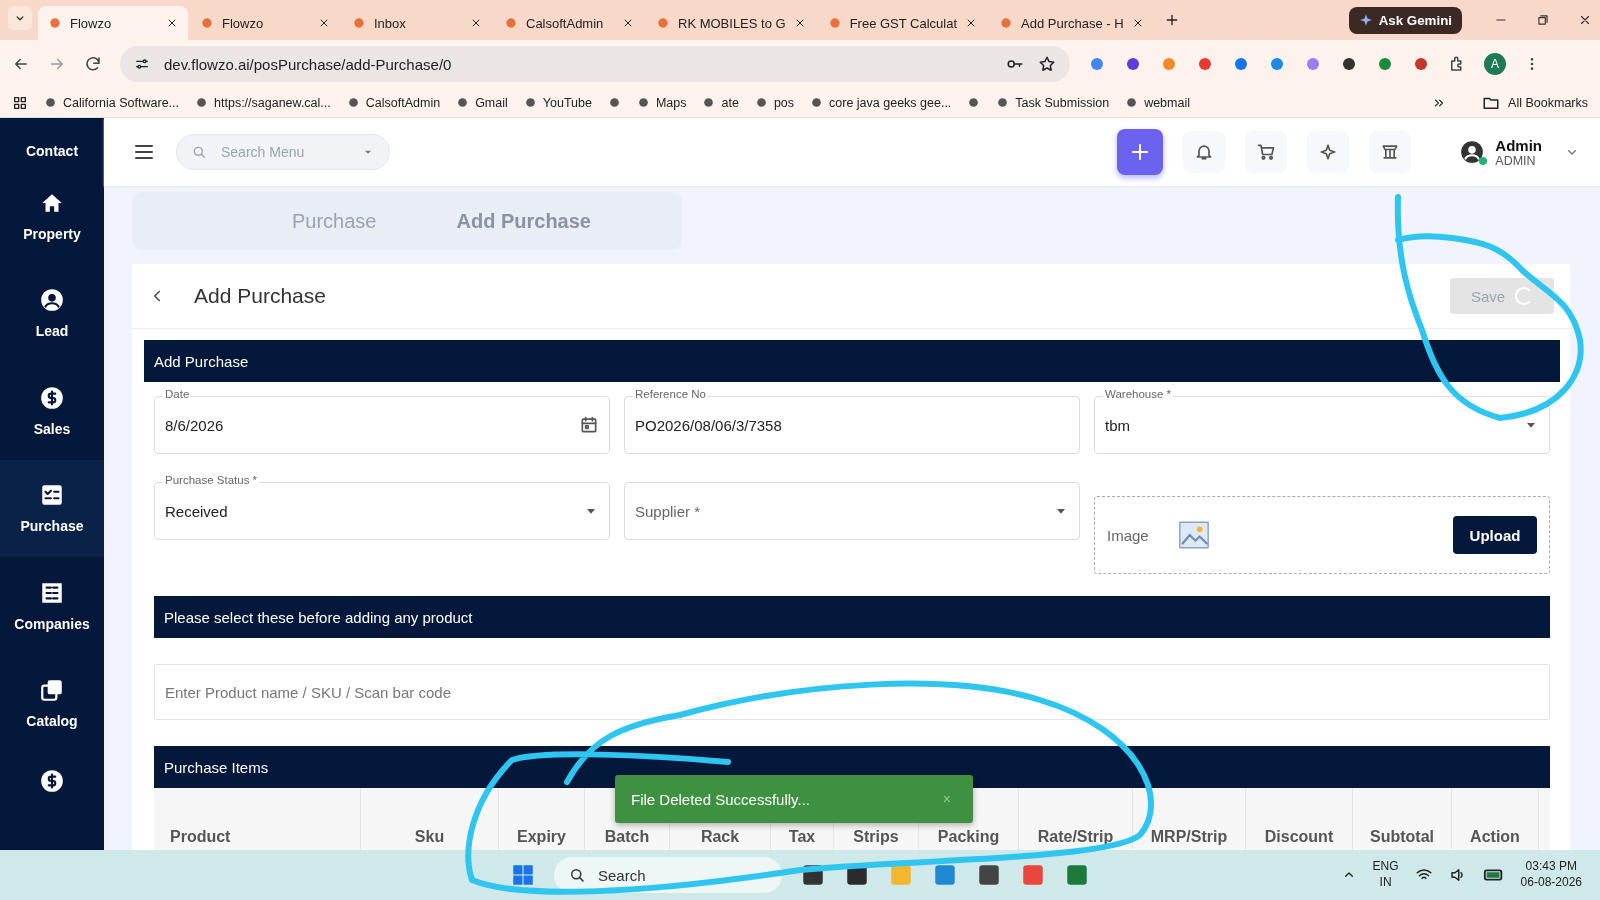  I want to click on all-bookmarks-link: All Bookmarks, so click(1548, 102).